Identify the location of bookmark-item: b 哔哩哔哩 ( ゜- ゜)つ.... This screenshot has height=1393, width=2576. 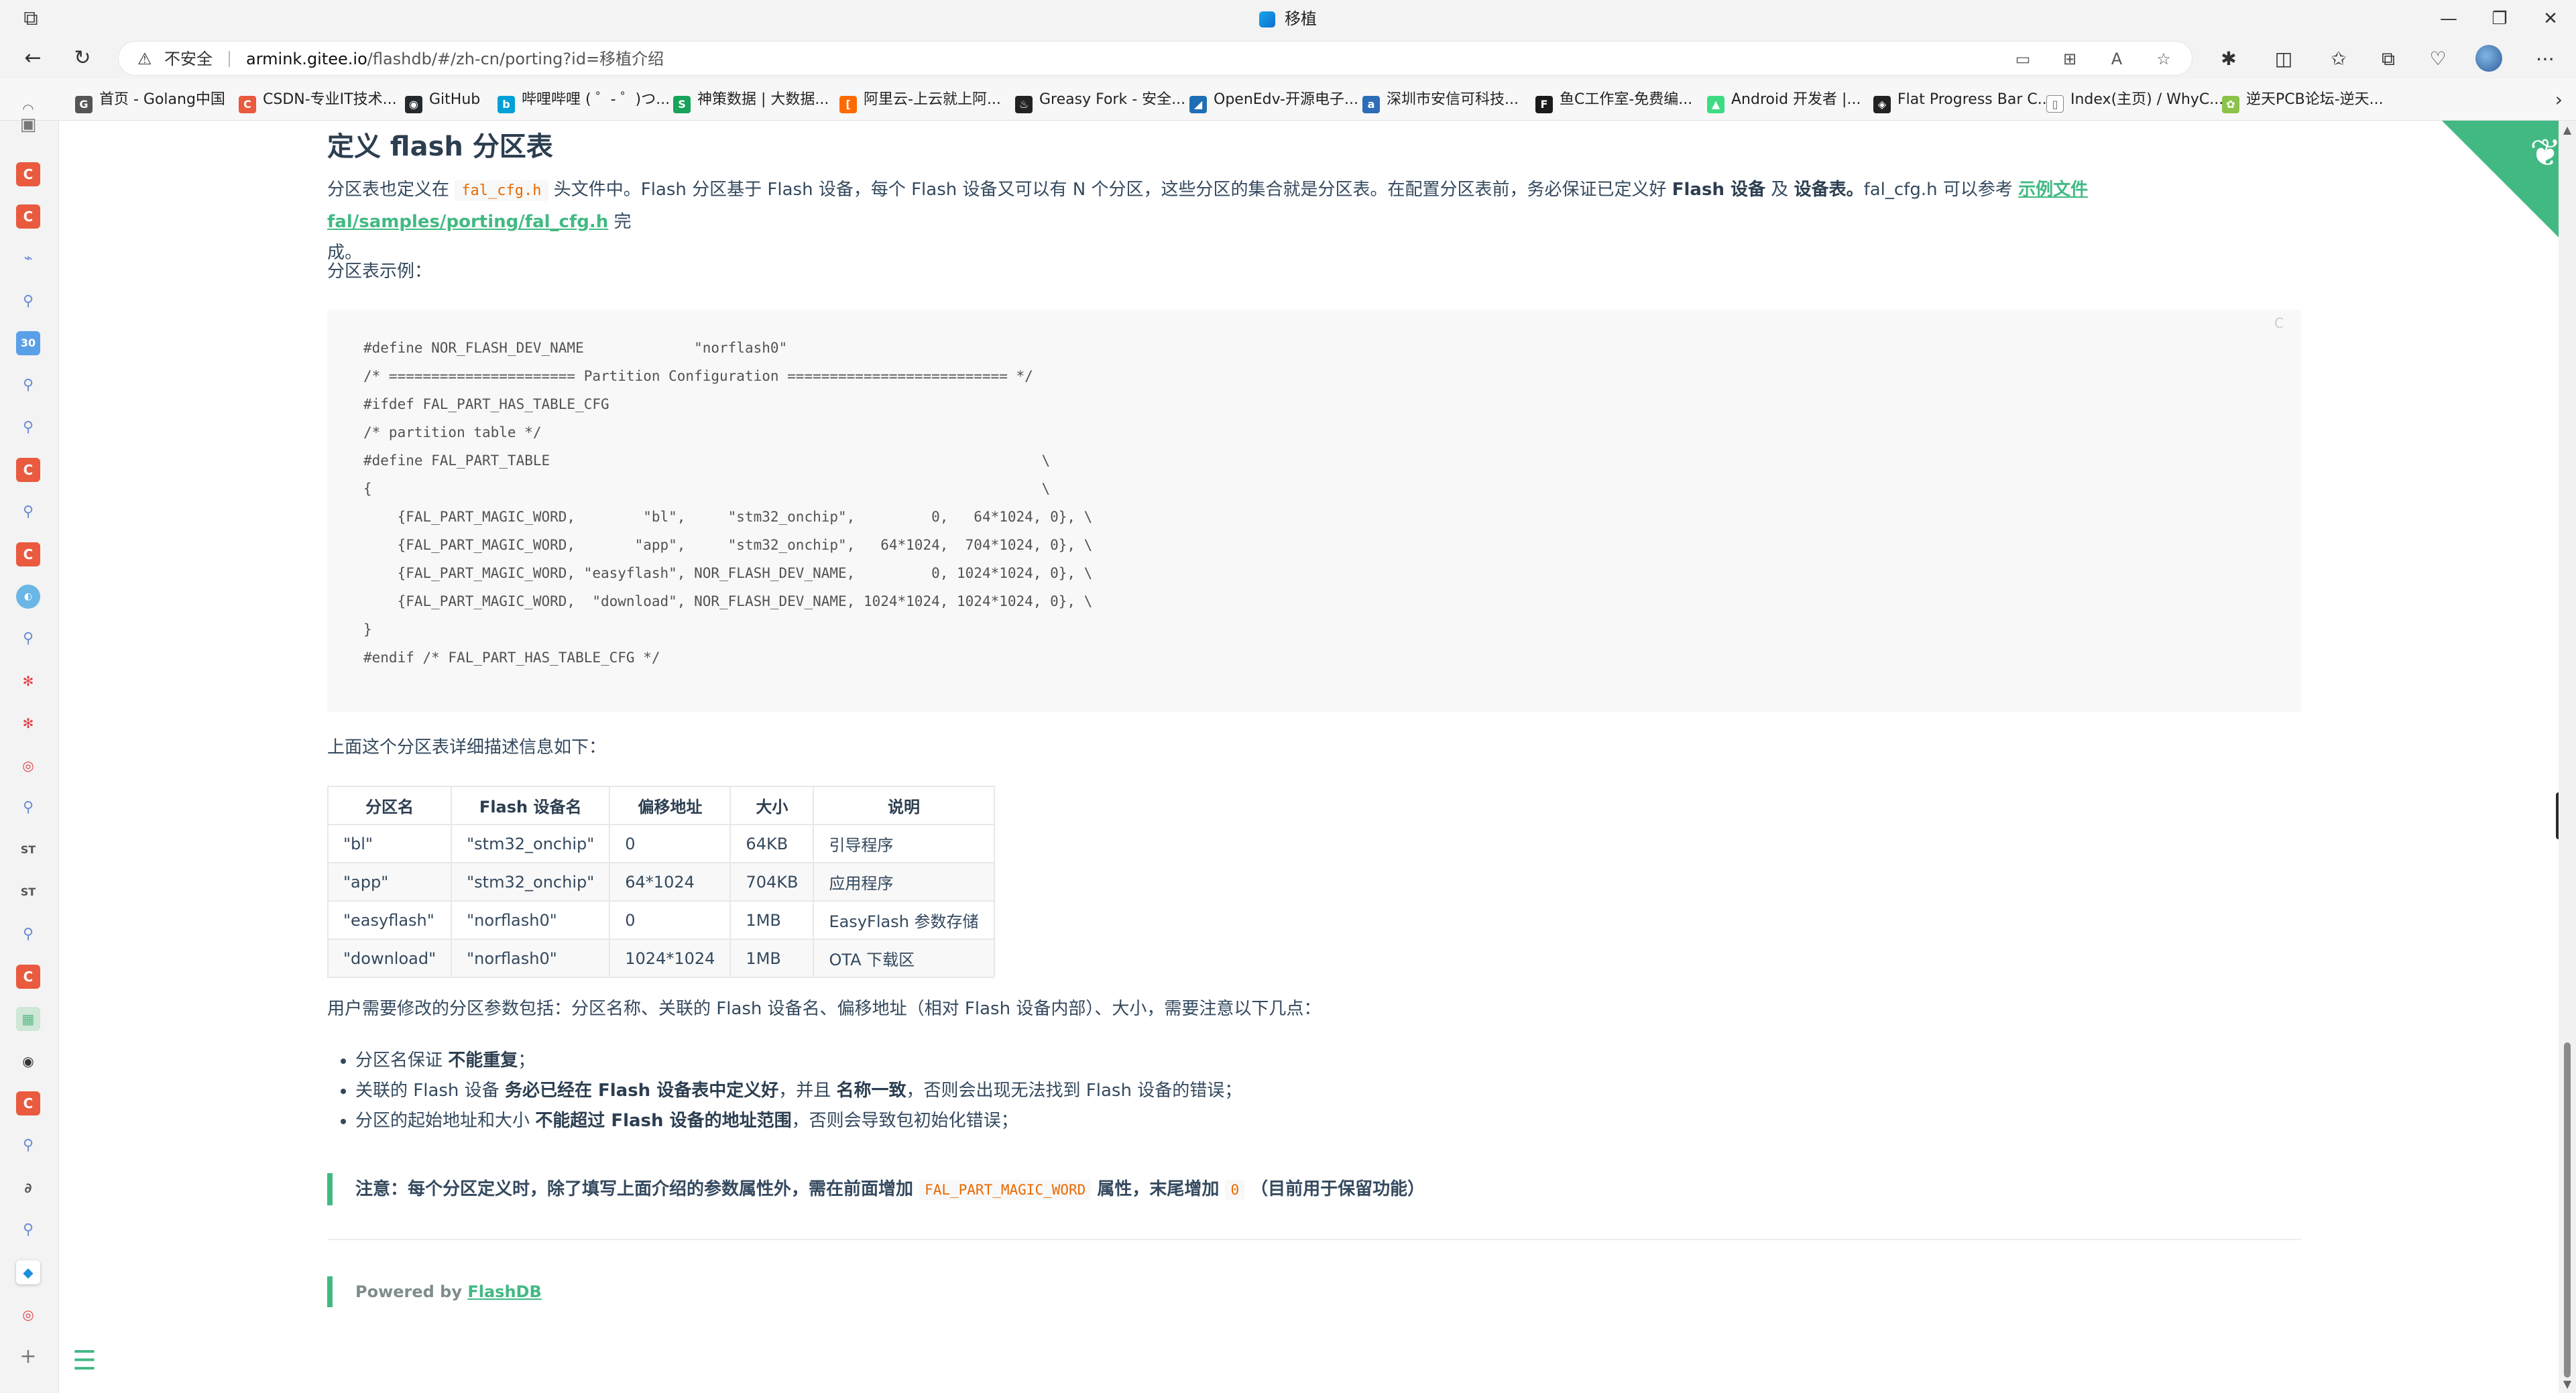
(583, 100).